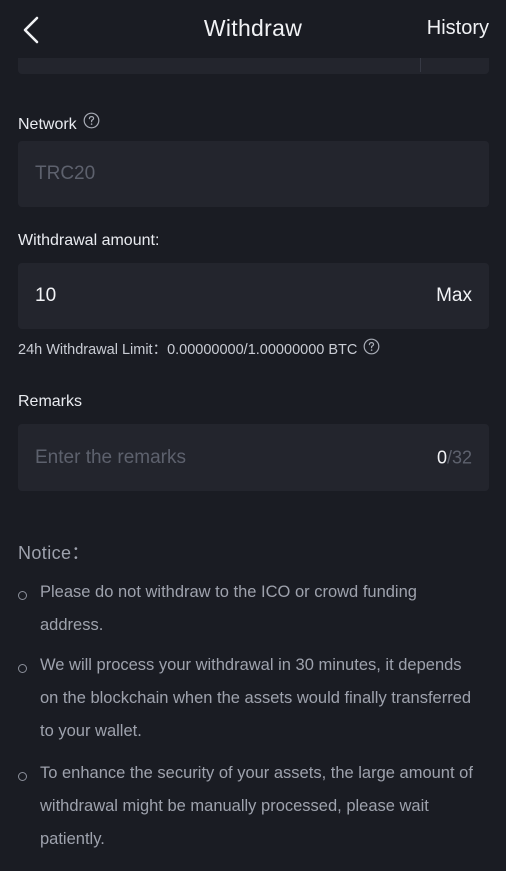  Describe the element at coordinates (459, 457) in the screenshot. I see `remarks-count-total: /32` at that location.